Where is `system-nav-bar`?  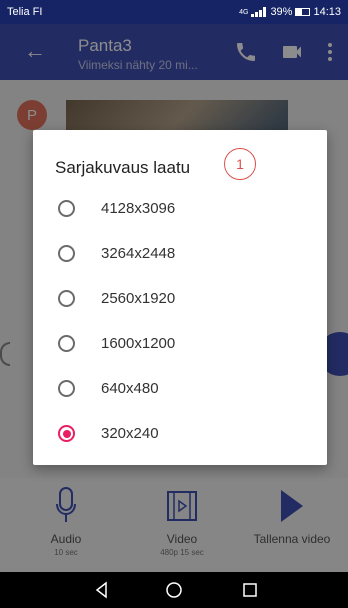
system-nav-bar is located at coordinates (174, 590).